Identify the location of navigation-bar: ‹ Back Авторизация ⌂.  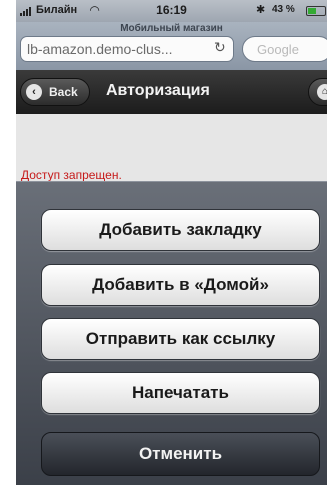
(171, 92).